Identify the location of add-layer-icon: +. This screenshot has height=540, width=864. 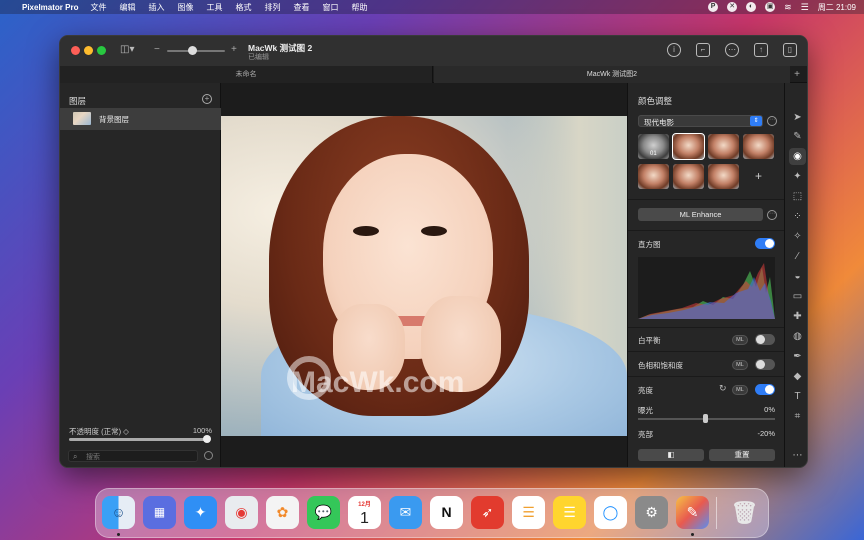
(207, 99).